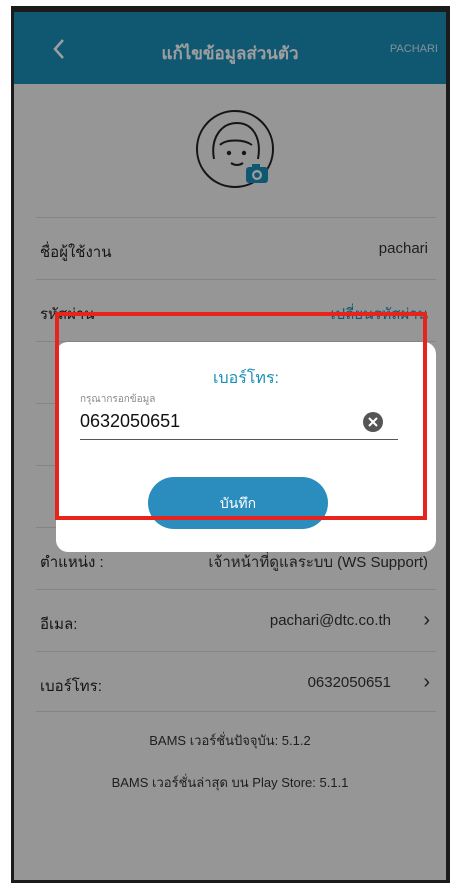 This screenshot has height=889, width=461. I want to click on phone-input, so click(239, 422).